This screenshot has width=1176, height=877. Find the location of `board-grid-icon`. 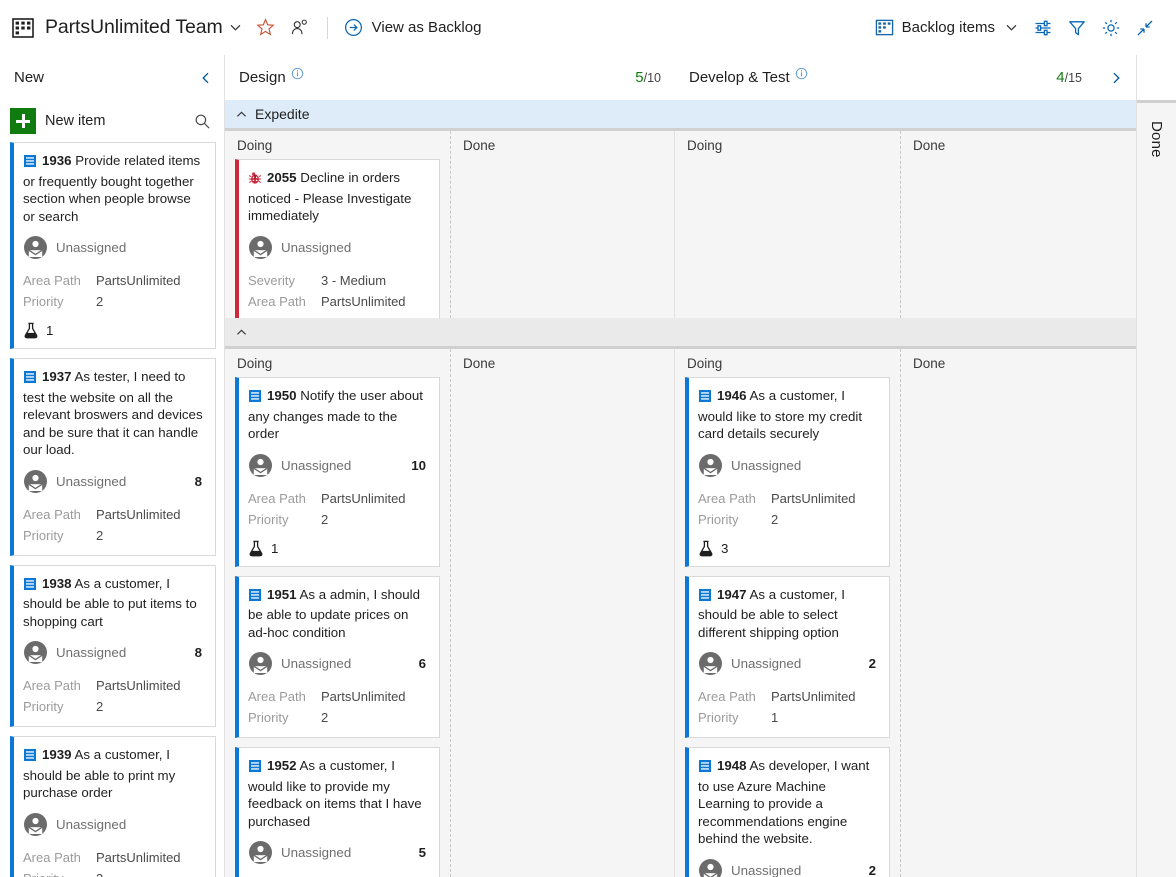

board-grid-icon is located at coordinates (23, 28).